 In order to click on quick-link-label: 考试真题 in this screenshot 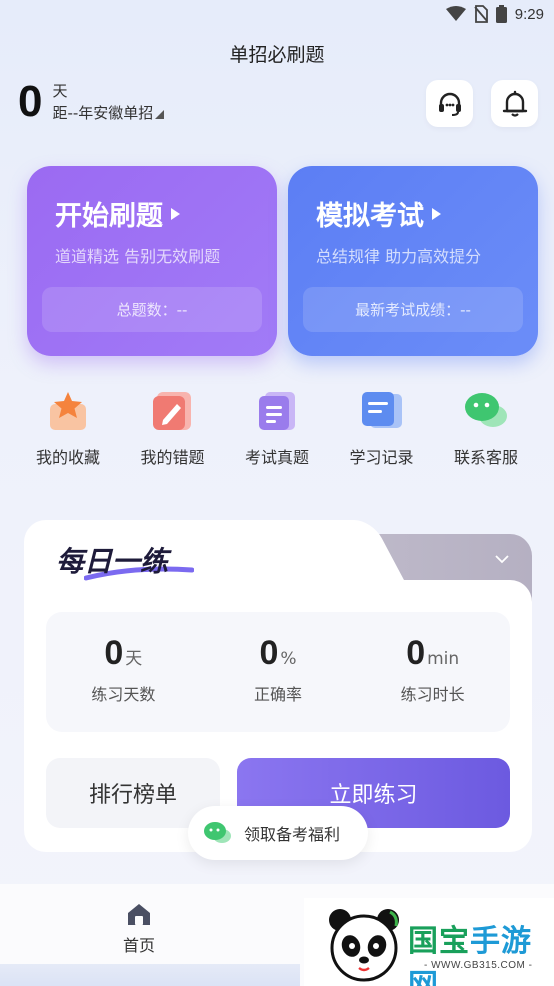, I will do `click(276, 457)`.